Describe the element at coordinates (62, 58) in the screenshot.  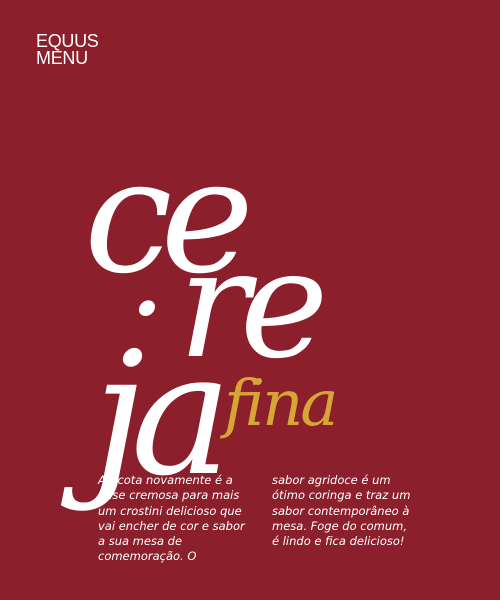
I see `brand-line-2: MENU` at that location.